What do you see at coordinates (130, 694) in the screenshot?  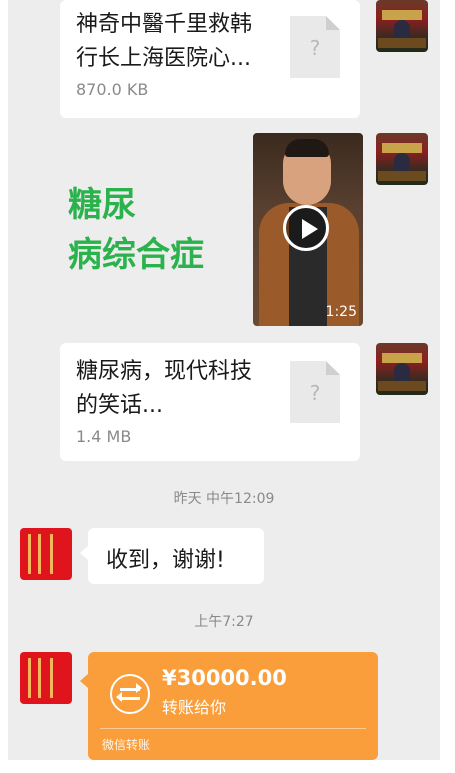 I see `transfer-icon` at bounding box center [130, 694].